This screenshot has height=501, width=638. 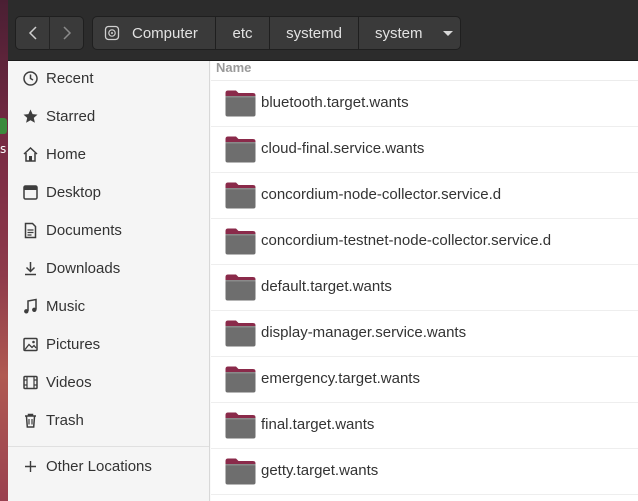 I want to click on back-button, so click(x=32, y=33).